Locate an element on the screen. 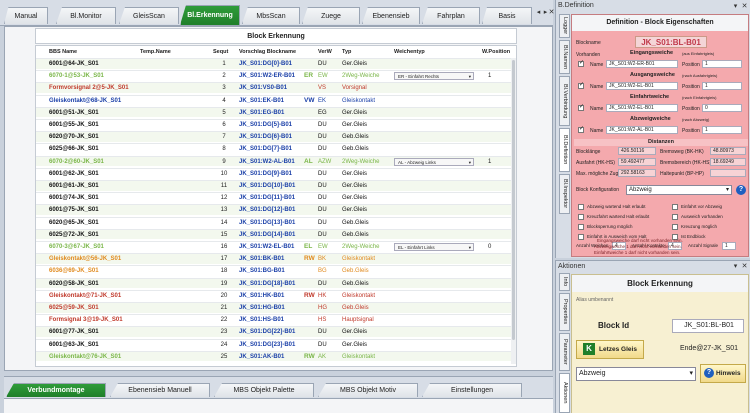 This screenshot has height=413, width=750. vtab-bl-verbindung: Bl.Verbindung is located at coordinates (564, 101).